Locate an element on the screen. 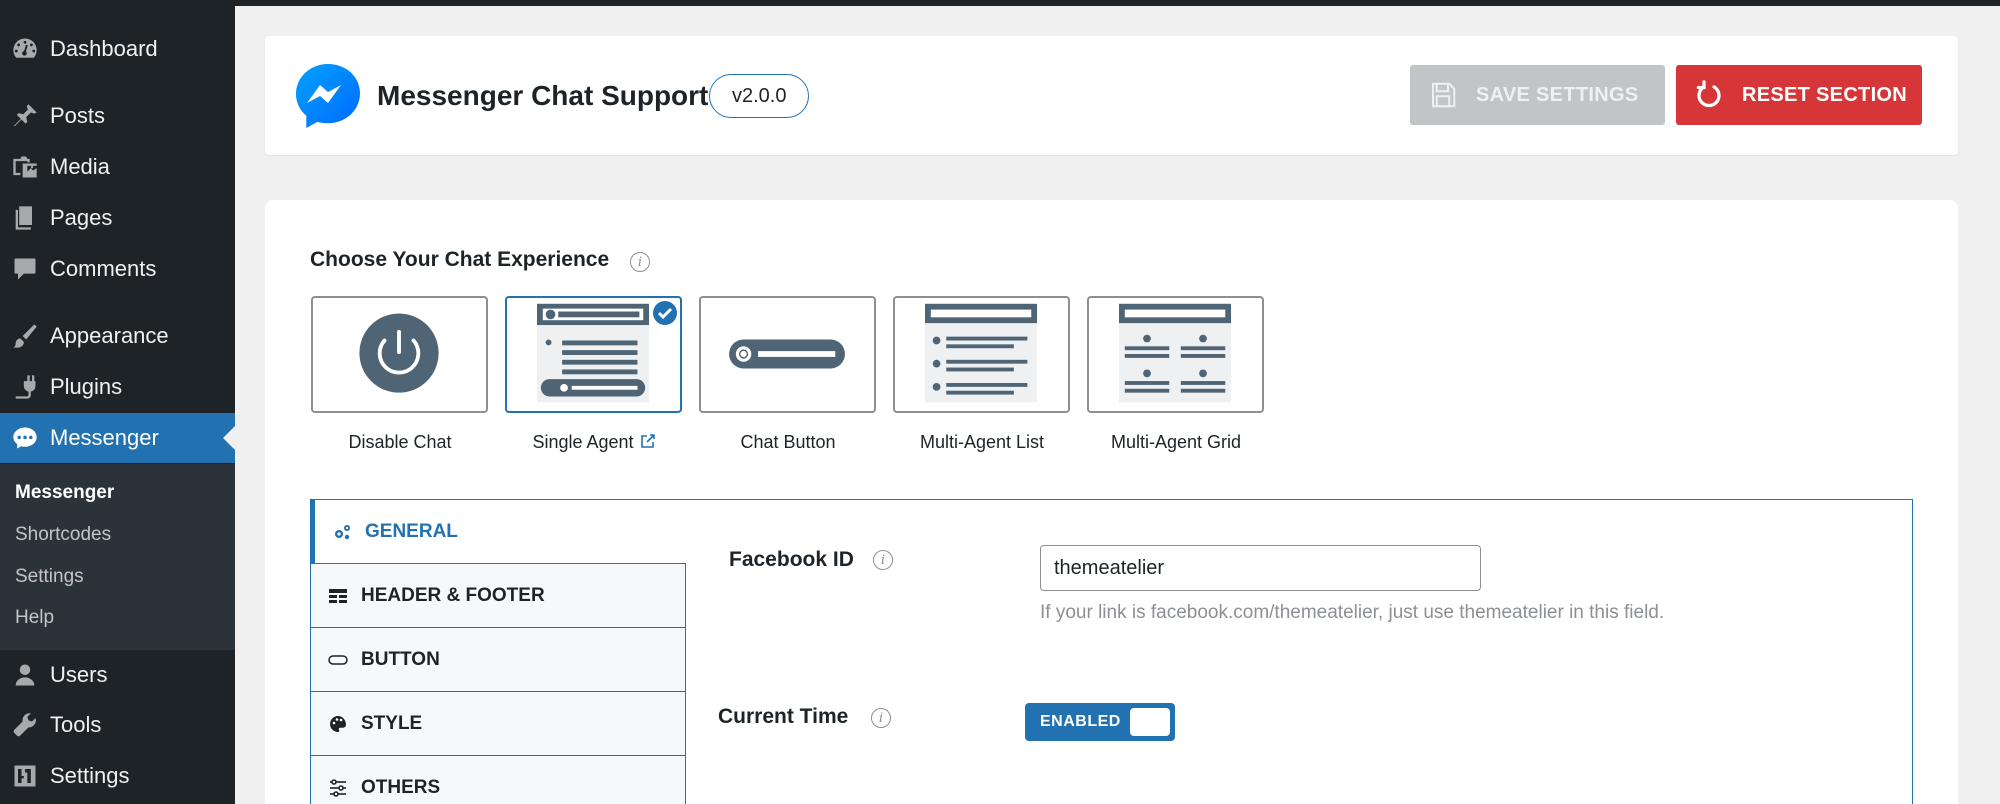  sidebar-item-appearance: Appearance is located at coordinates (117, 336).